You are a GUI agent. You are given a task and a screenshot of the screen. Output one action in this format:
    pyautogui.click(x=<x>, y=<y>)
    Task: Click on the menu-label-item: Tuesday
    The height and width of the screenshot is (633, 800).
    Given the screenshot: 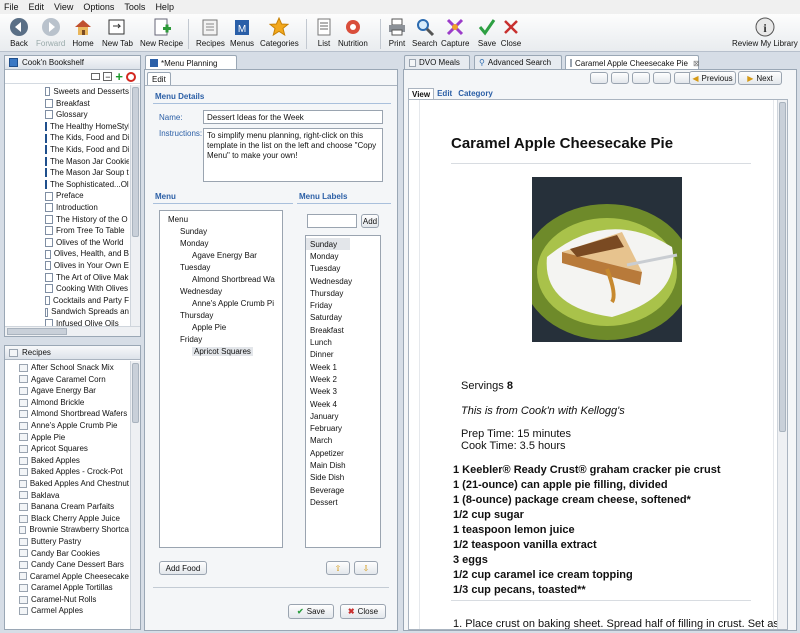 What is the action you would take?
    pyautogui.click(x=343, y=269)
    